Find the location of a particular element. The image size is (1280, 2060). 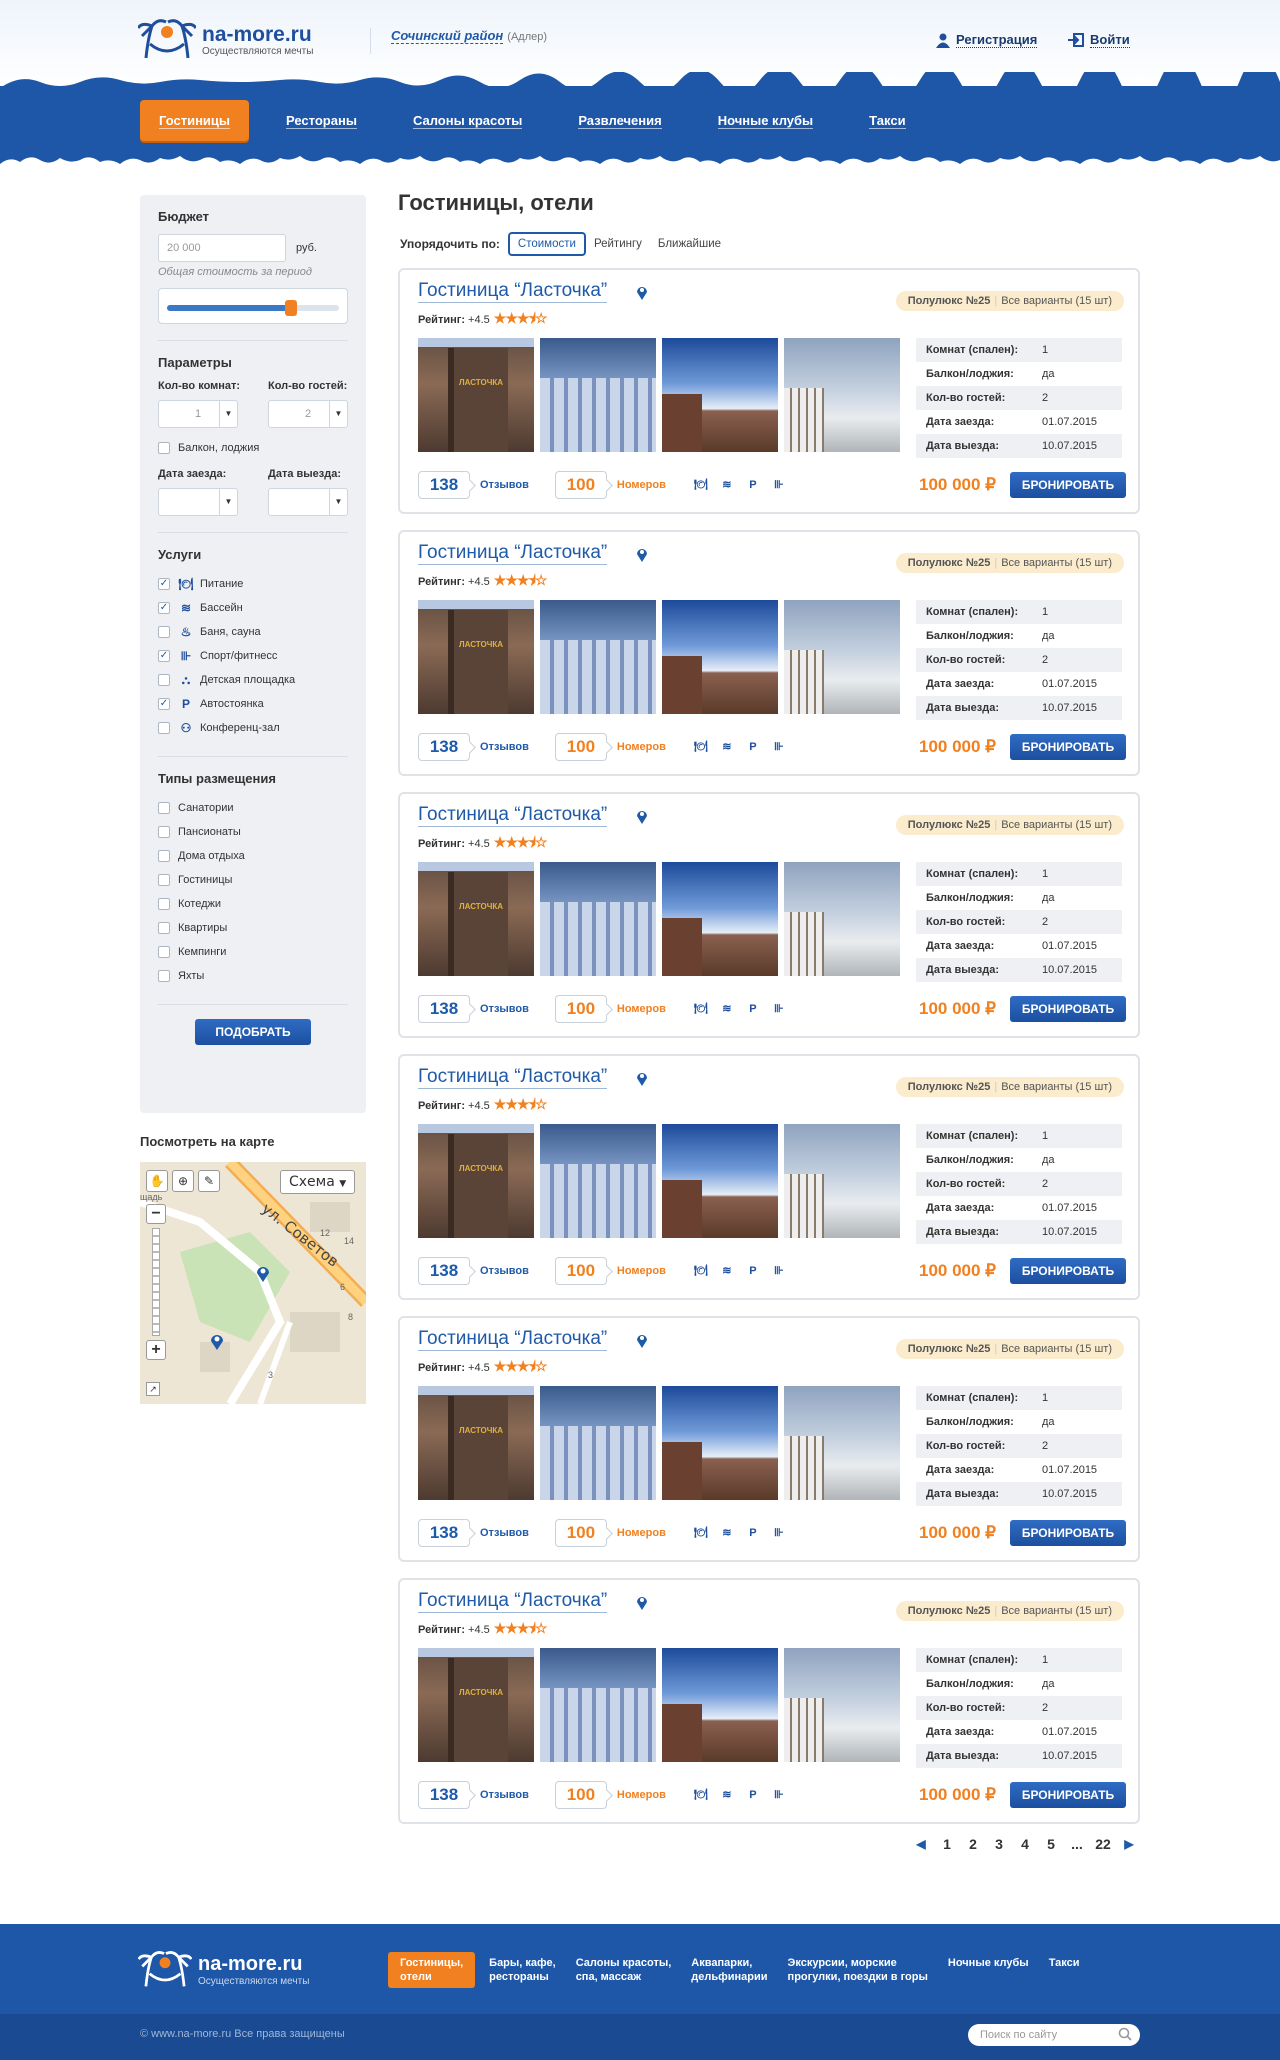

nav-beauty: Салоны красоты is located at coordinates (467, 120).